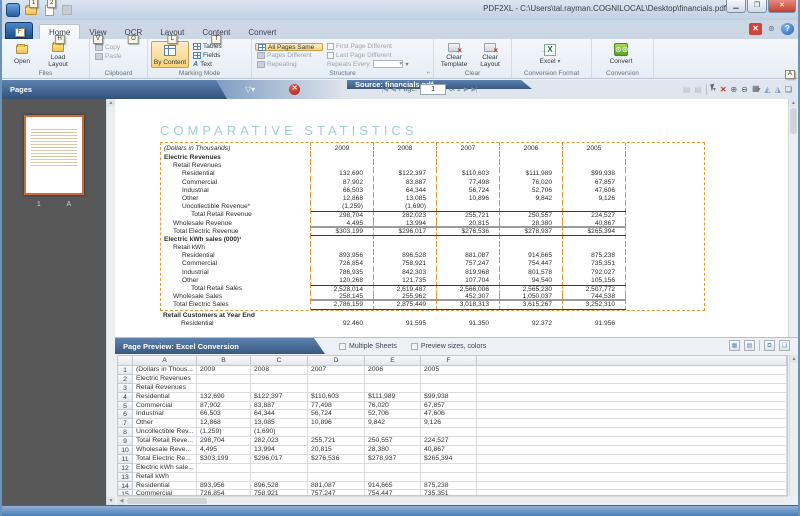 The height and width of the screenshot is (516, 800). I want to click on row-number: 2, so click(125, 379).